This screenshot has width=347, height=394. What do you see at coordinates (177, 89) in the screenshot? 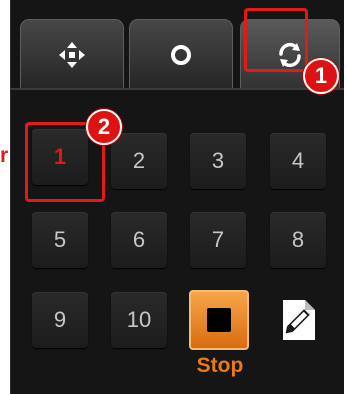
I see `tab-divider` at bounding box center [177, 89].